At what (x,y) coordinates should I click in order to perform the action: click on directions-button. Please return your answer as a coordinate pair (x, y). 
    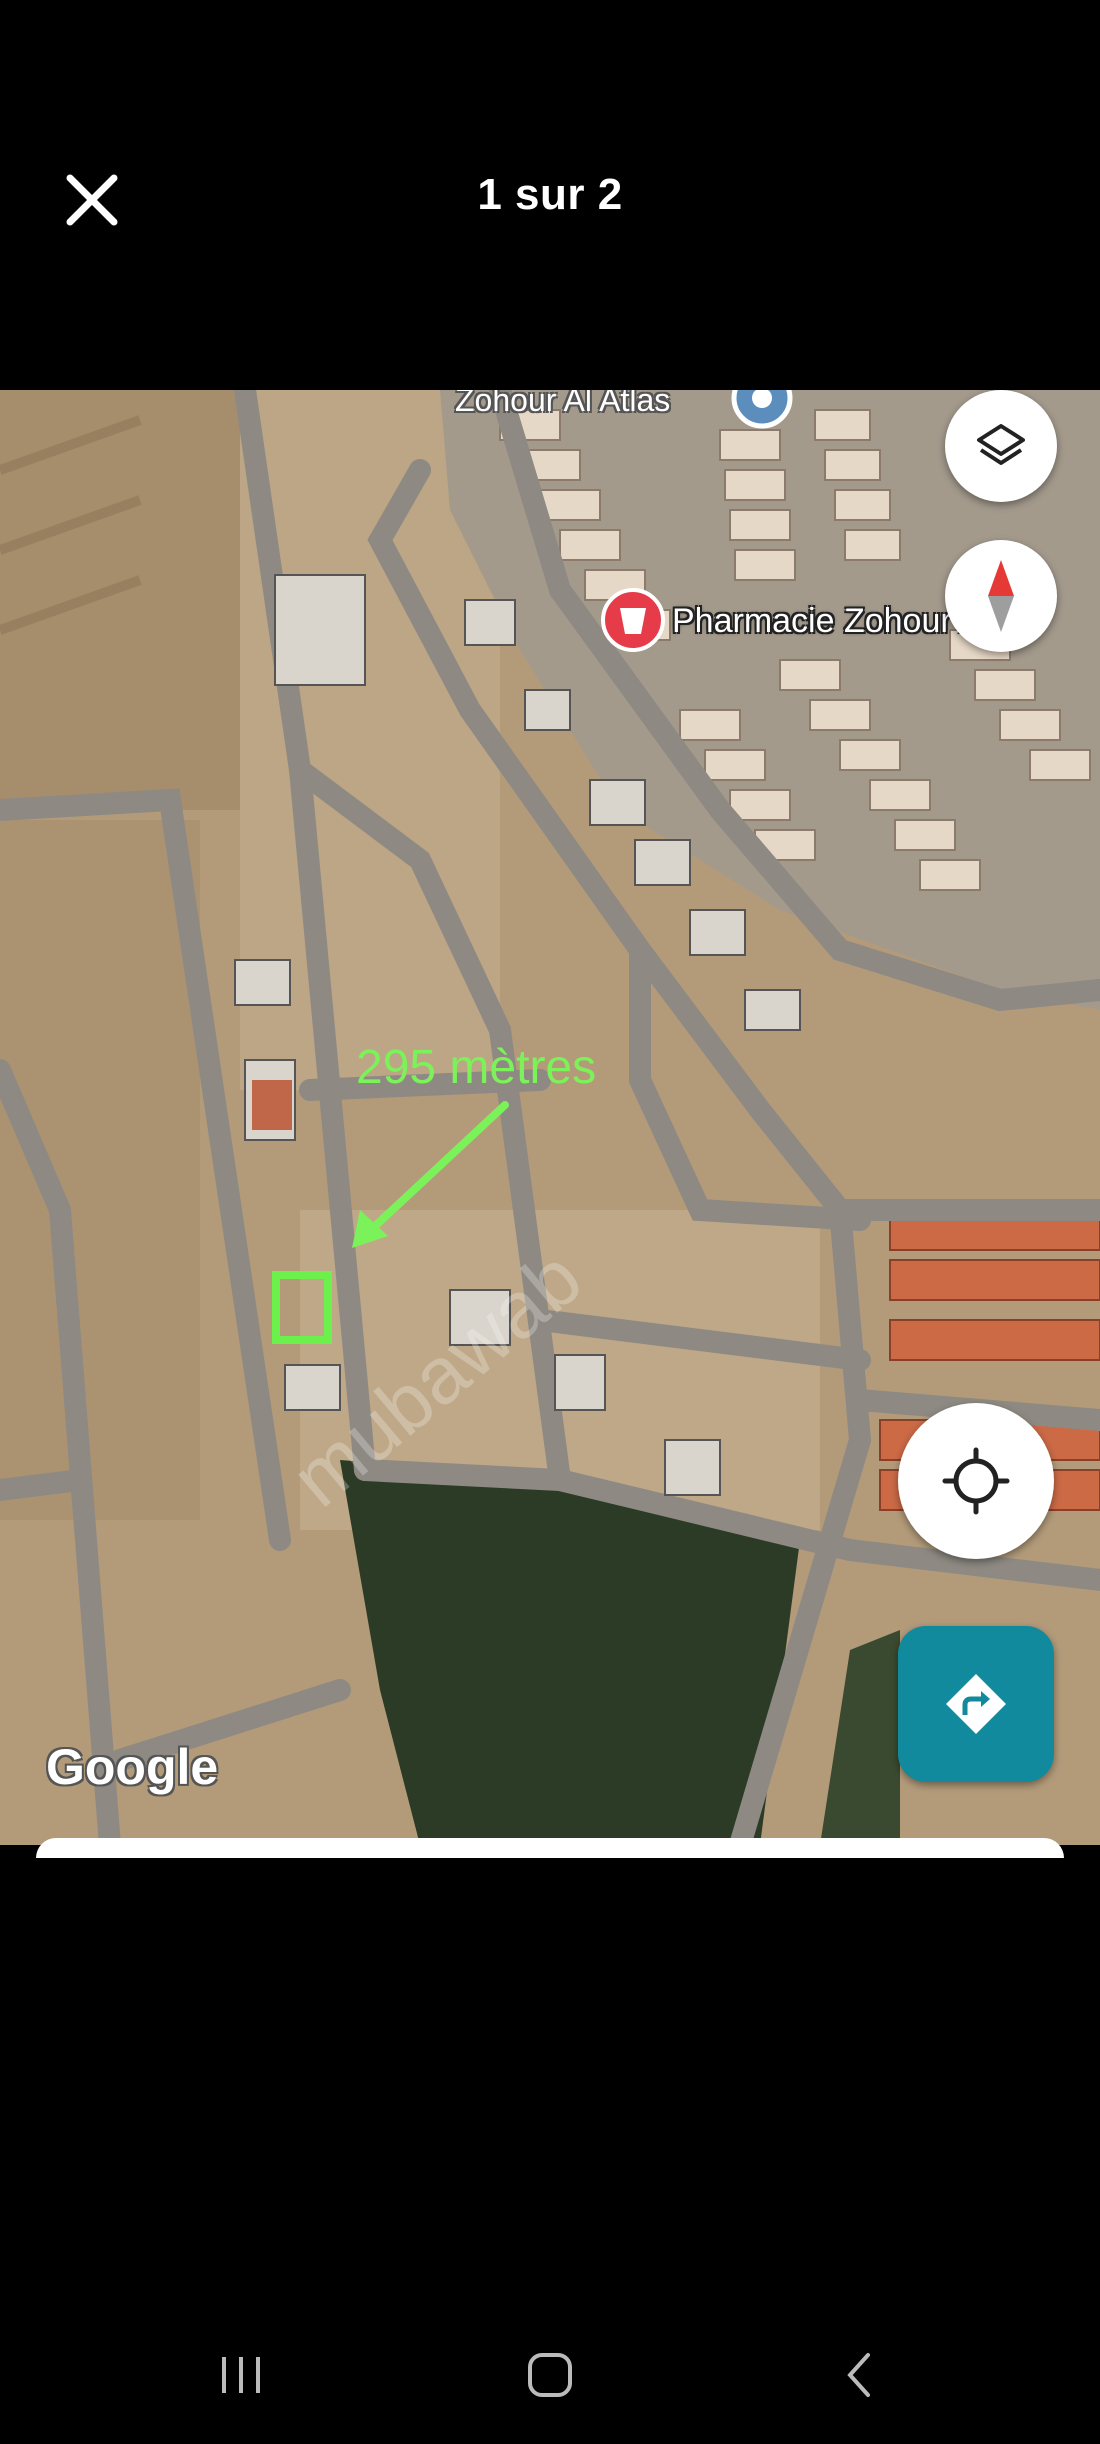
    Looking at the image, I should click on (976, 1704).